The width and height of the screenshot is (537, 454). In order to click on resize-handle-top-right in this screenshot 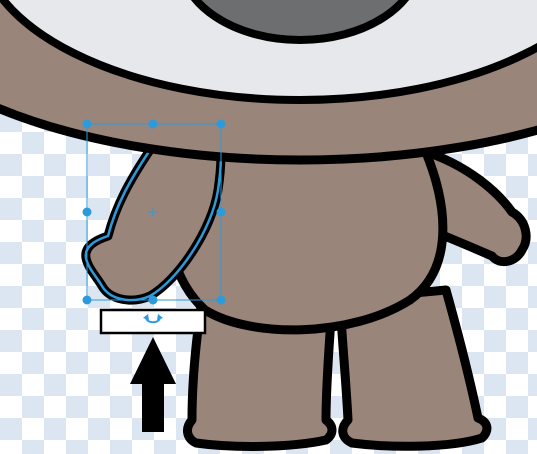, I will do `click(221, 124)`.